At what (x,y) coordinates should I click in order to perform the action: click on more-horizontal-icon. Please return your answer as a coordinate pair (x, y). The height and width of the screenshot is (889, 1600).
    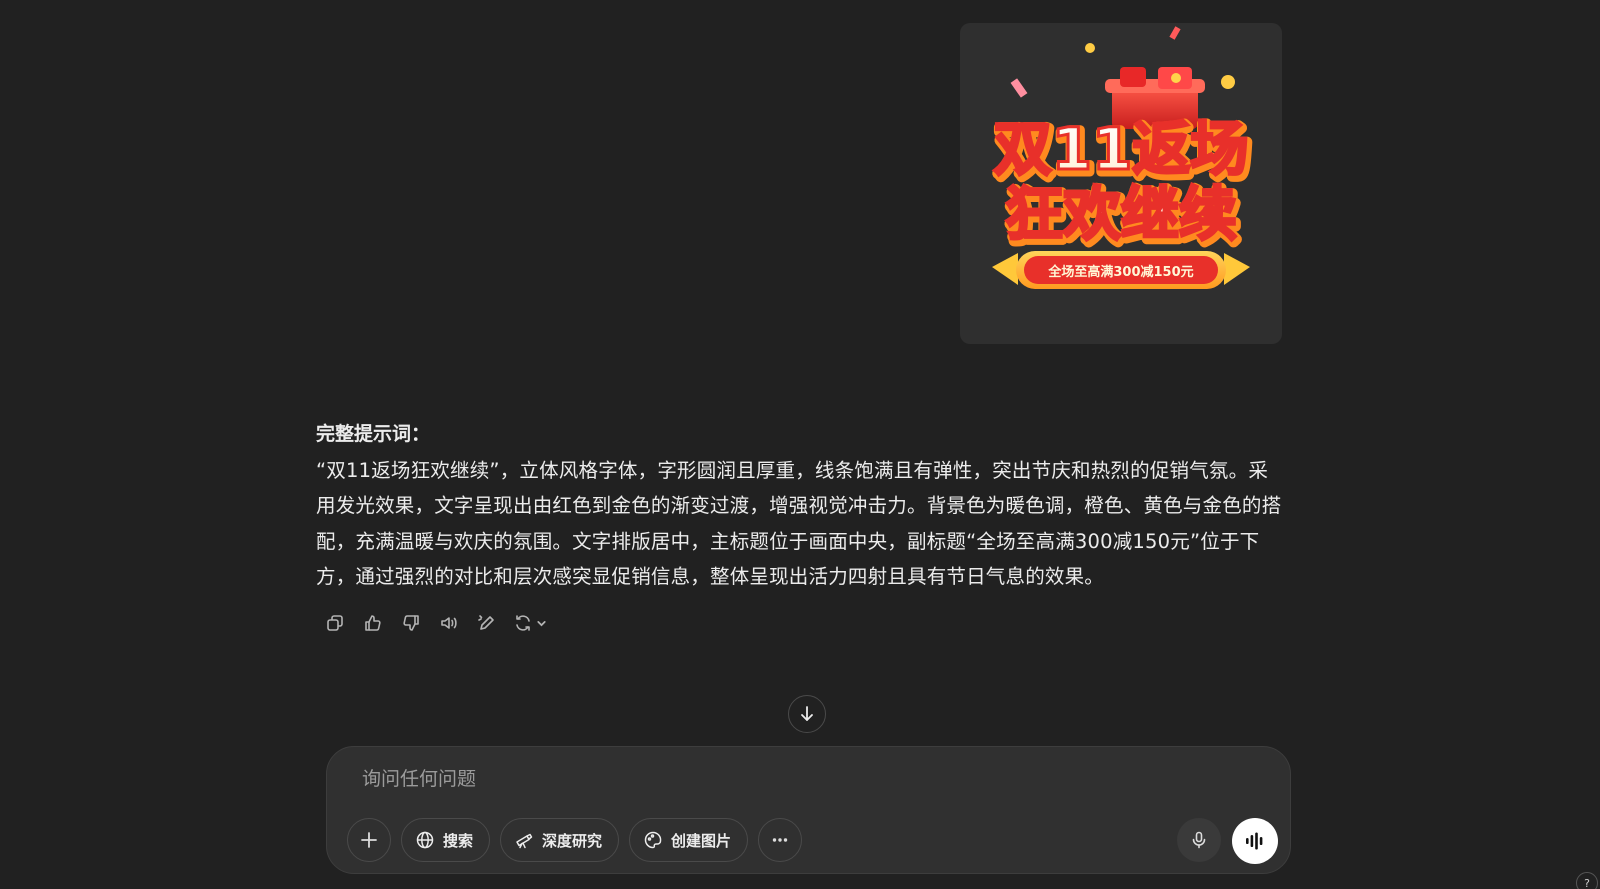
    Looking at the image, I should click on (780, 840).